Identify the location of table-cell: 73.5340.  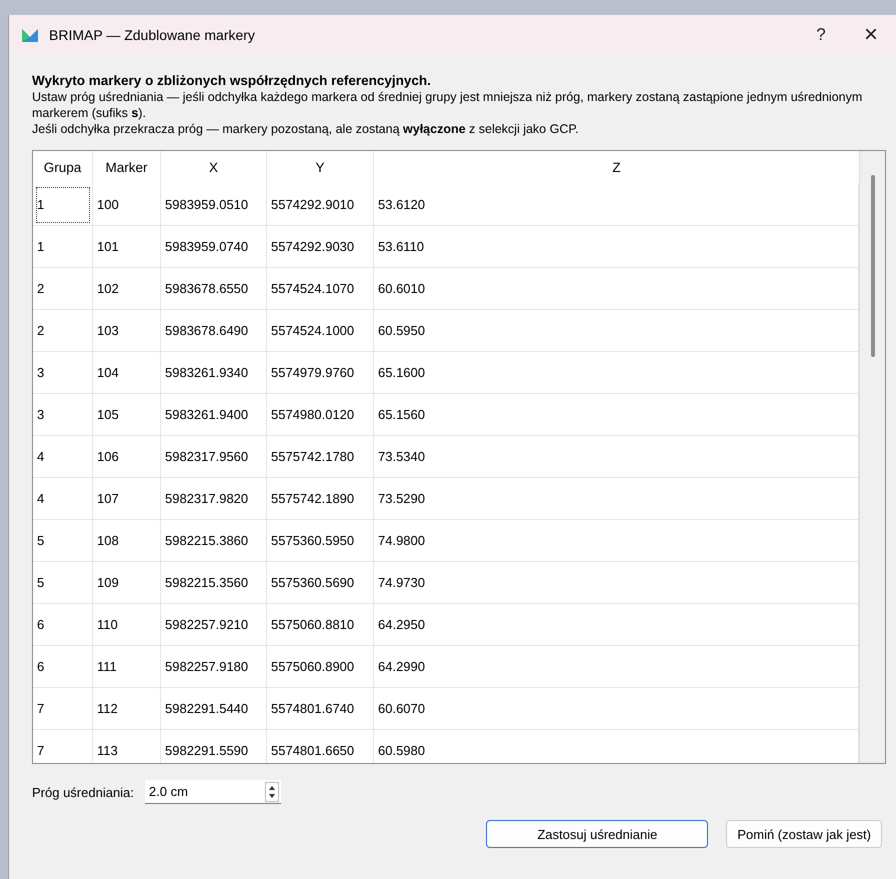
(616, 457).